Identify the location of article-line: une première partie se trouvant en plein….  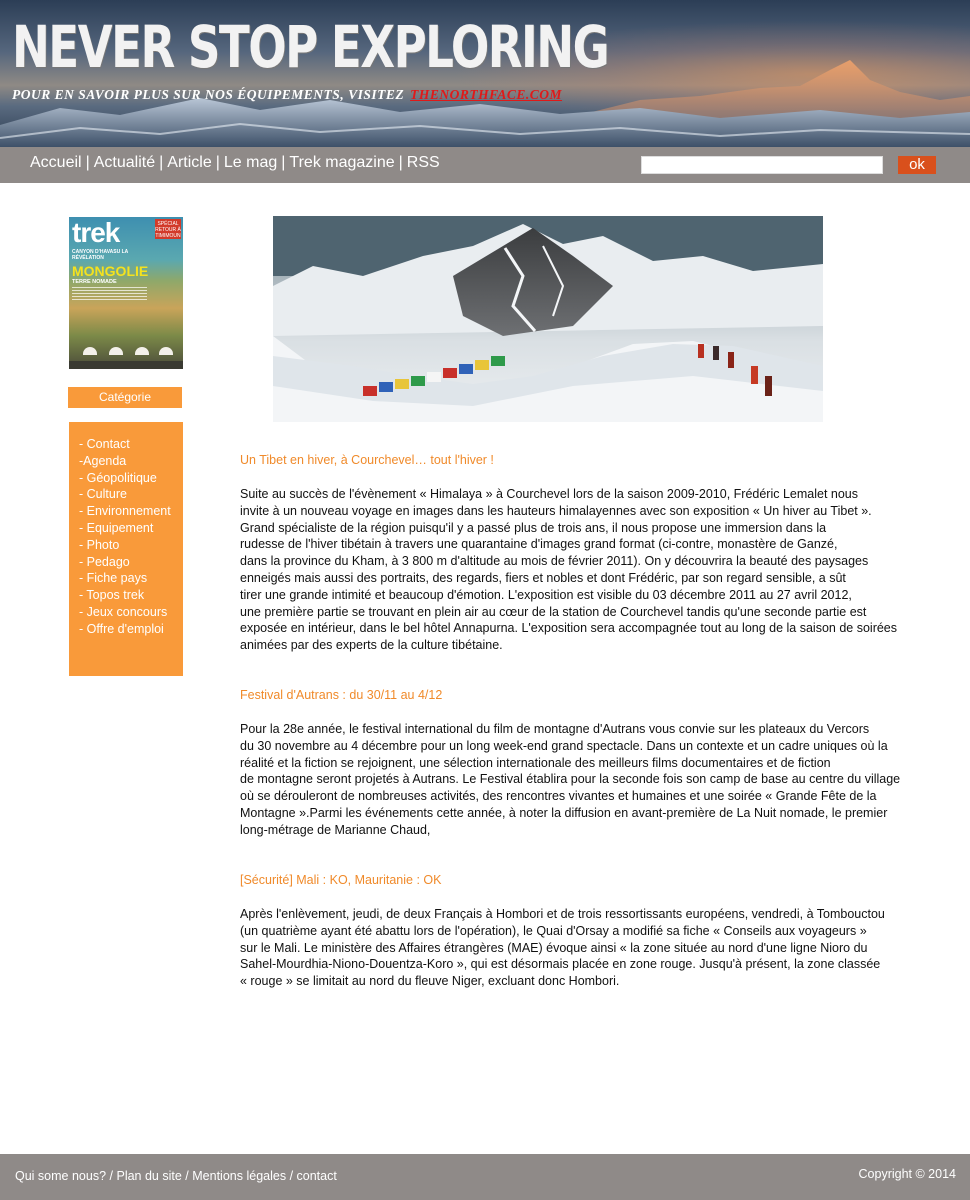
(553, 611).